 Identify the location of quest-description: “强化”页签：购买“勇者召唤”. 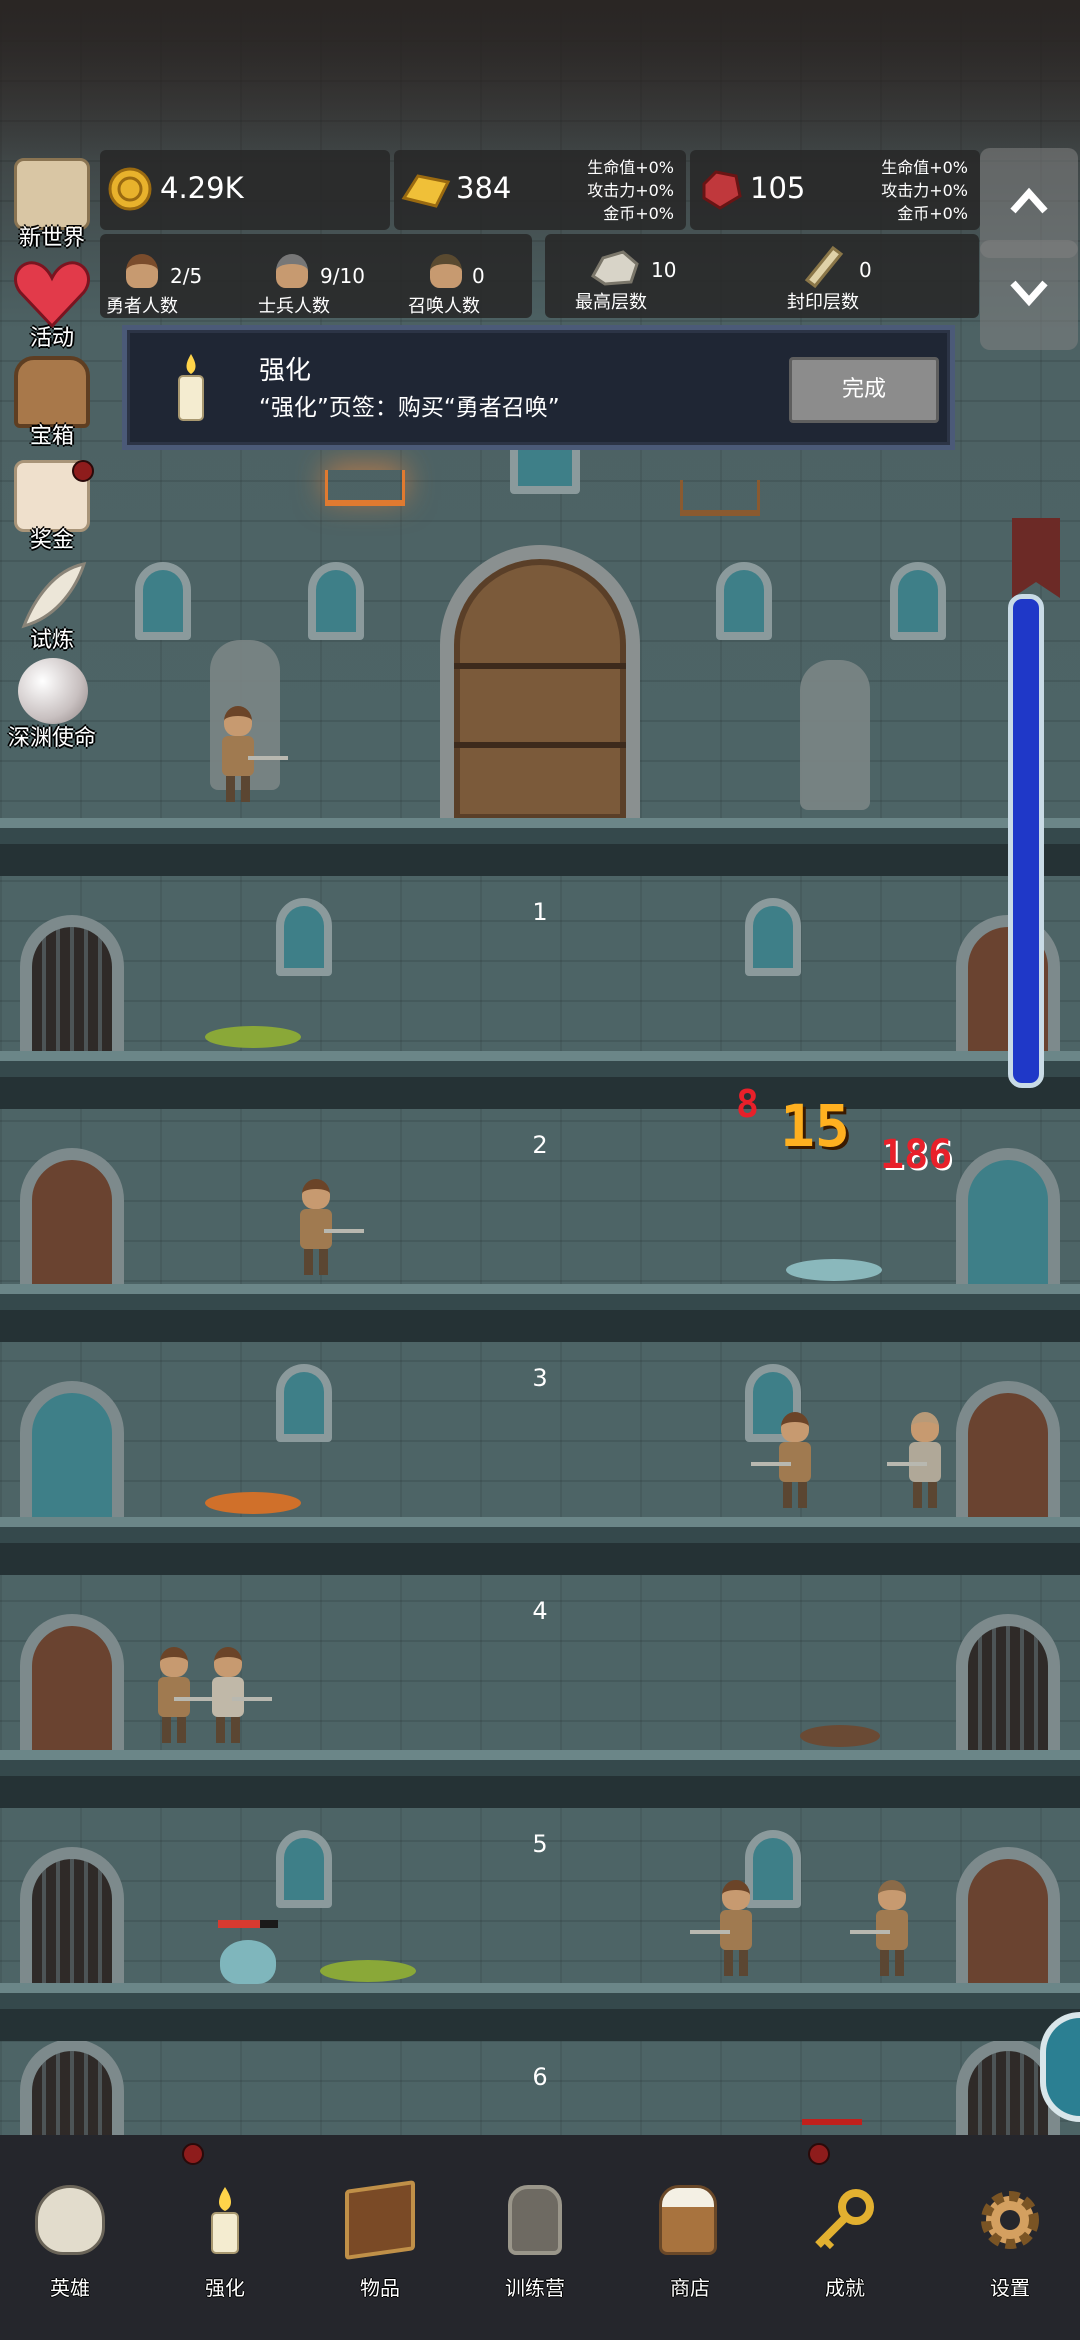
(409, 408).